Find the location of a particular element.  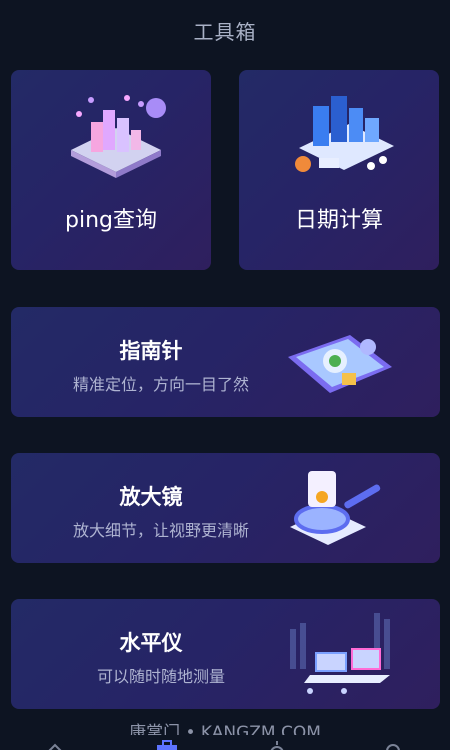

compass-card: 指南针 精准定位，方向一目了然 is located at coordinates (225, 362).